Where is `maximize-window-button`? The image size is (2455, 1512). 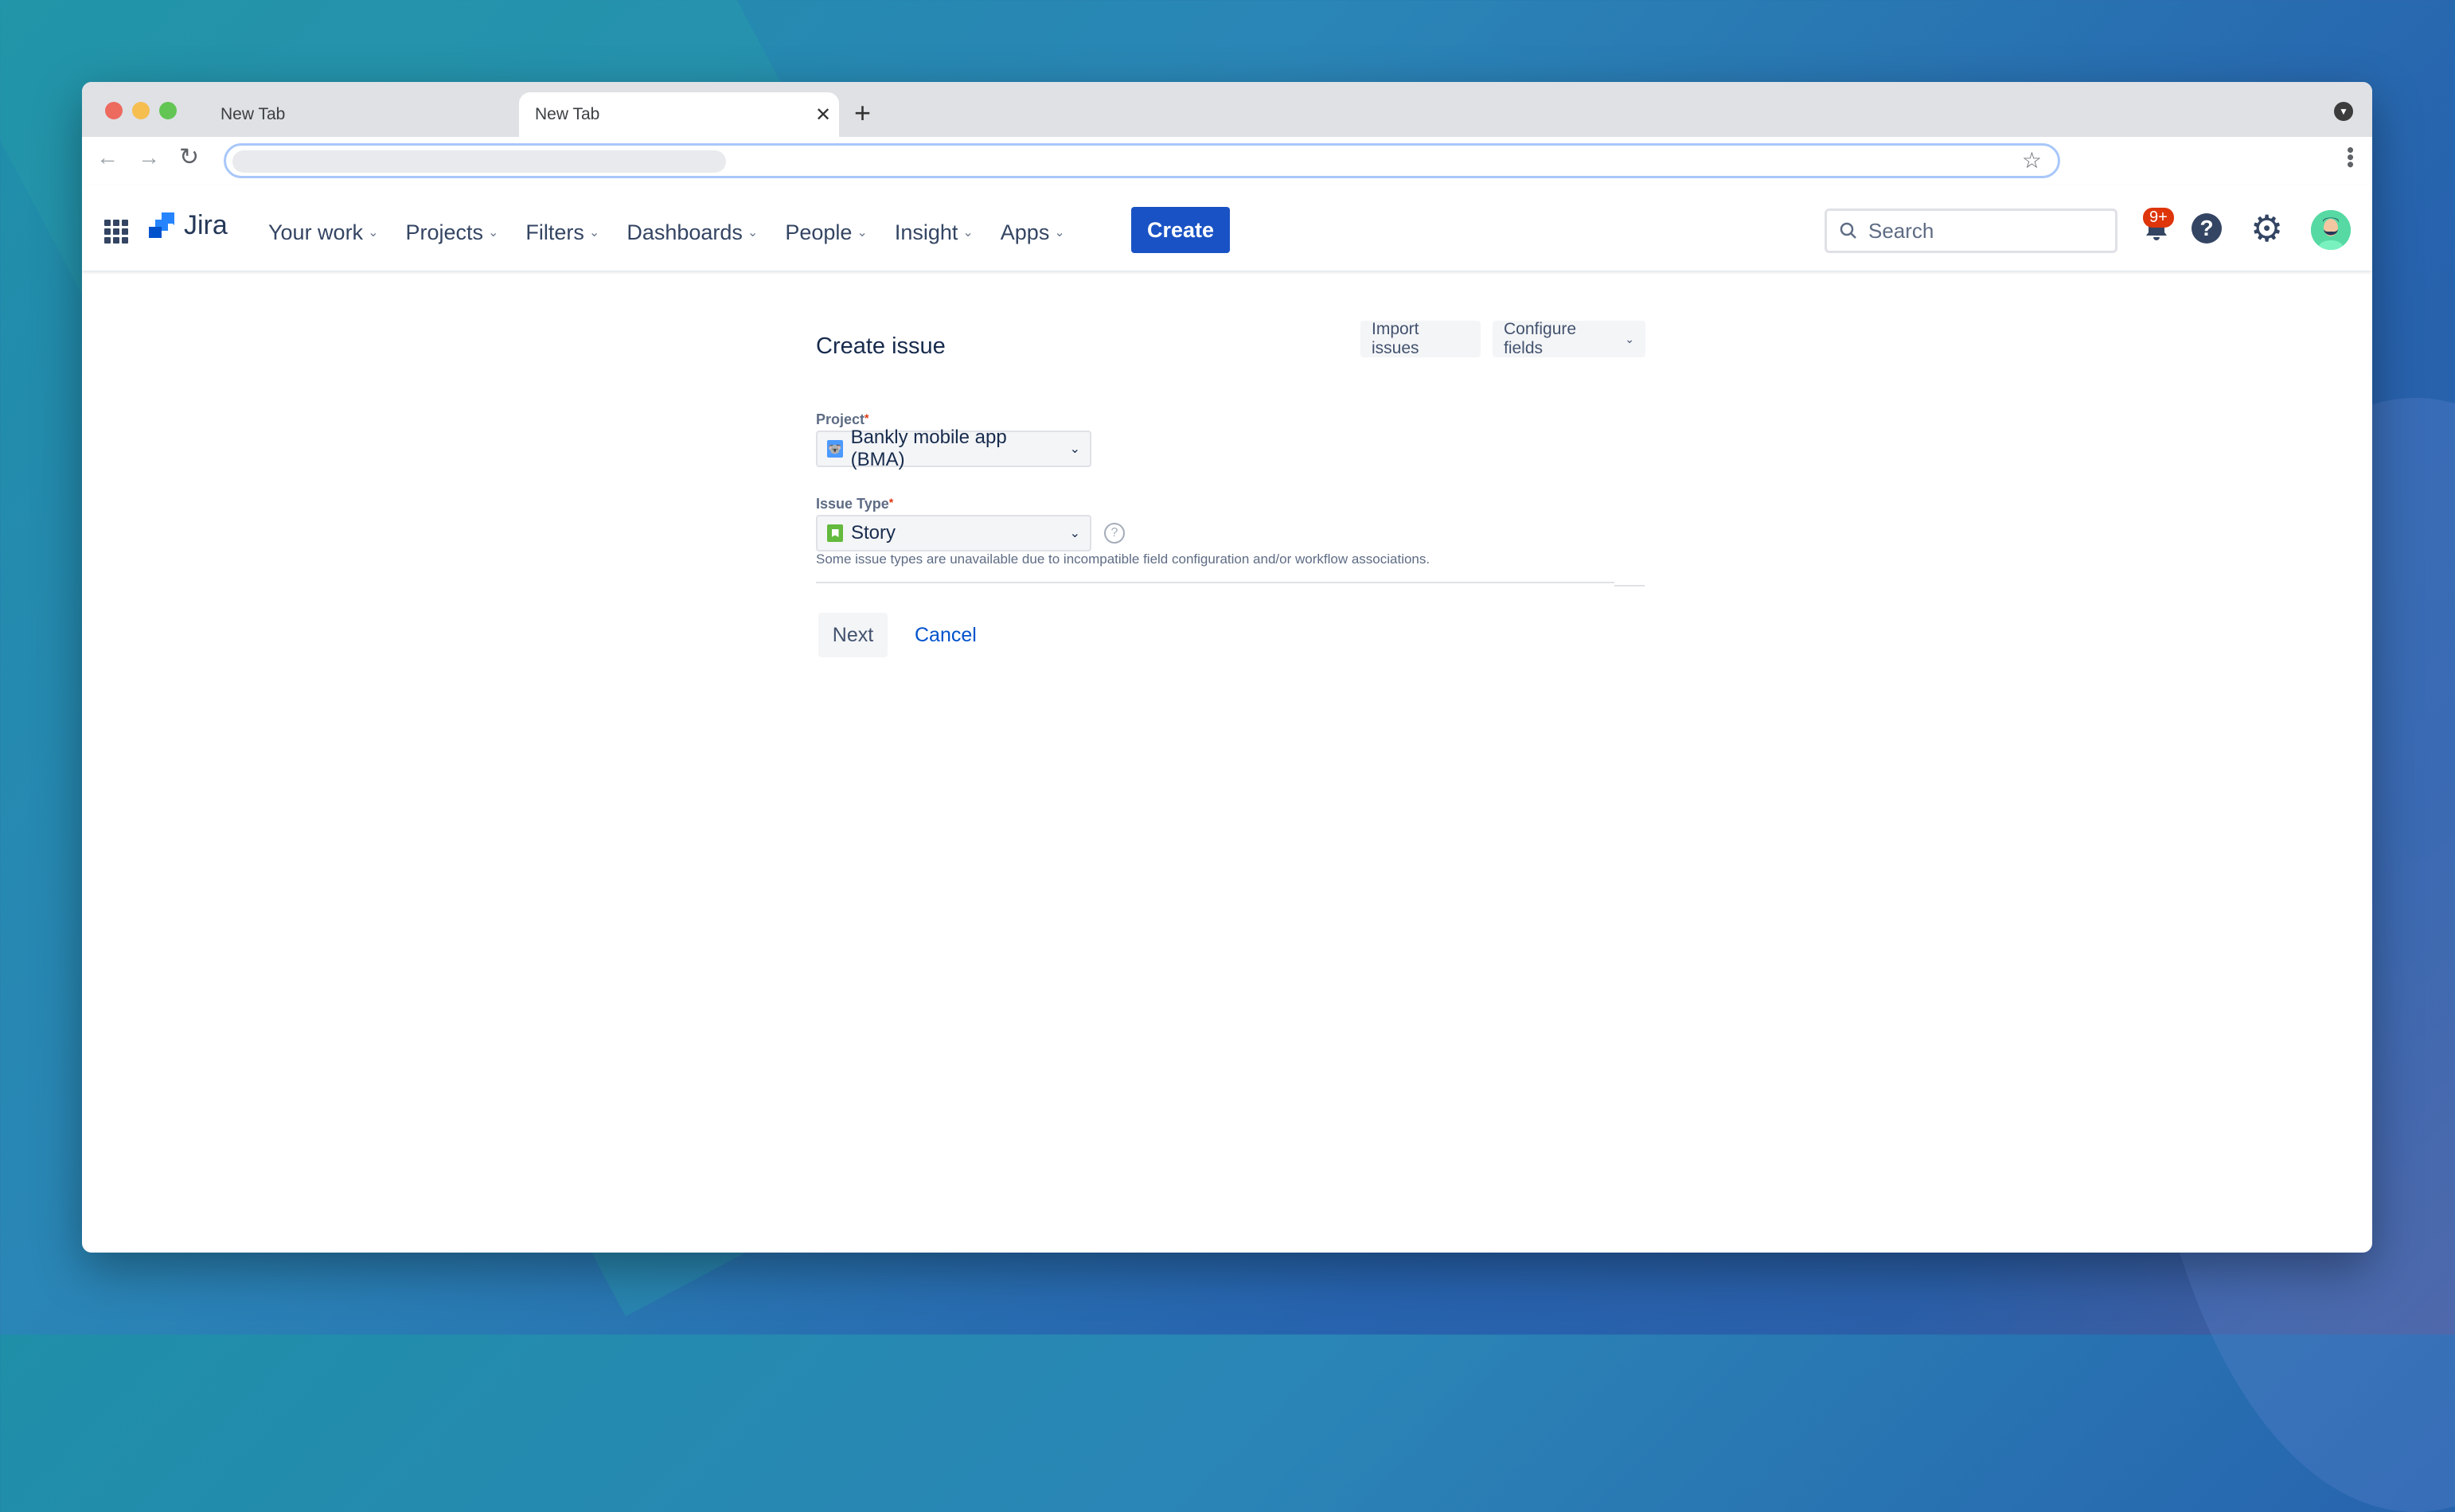
maximize-window-button is located at coordinates (168, 110).